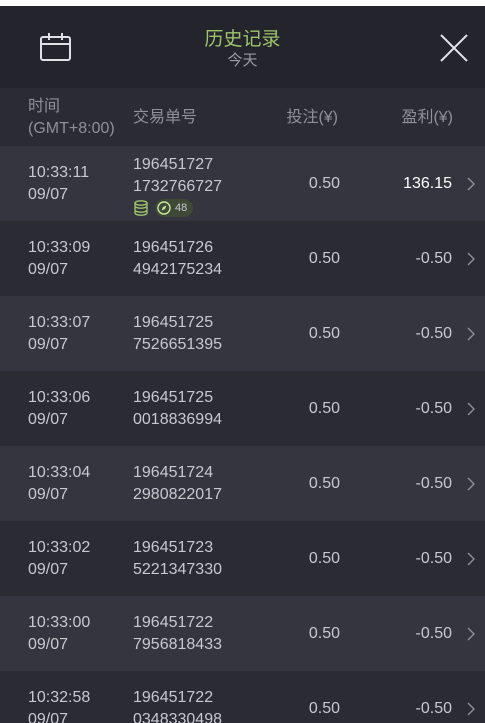 The width and height of the screenshot is (485, 723). Describe the element at coordinates (177, 419) in the screenshot. I see `row-trade-id-part2: 0018836994` at that location.